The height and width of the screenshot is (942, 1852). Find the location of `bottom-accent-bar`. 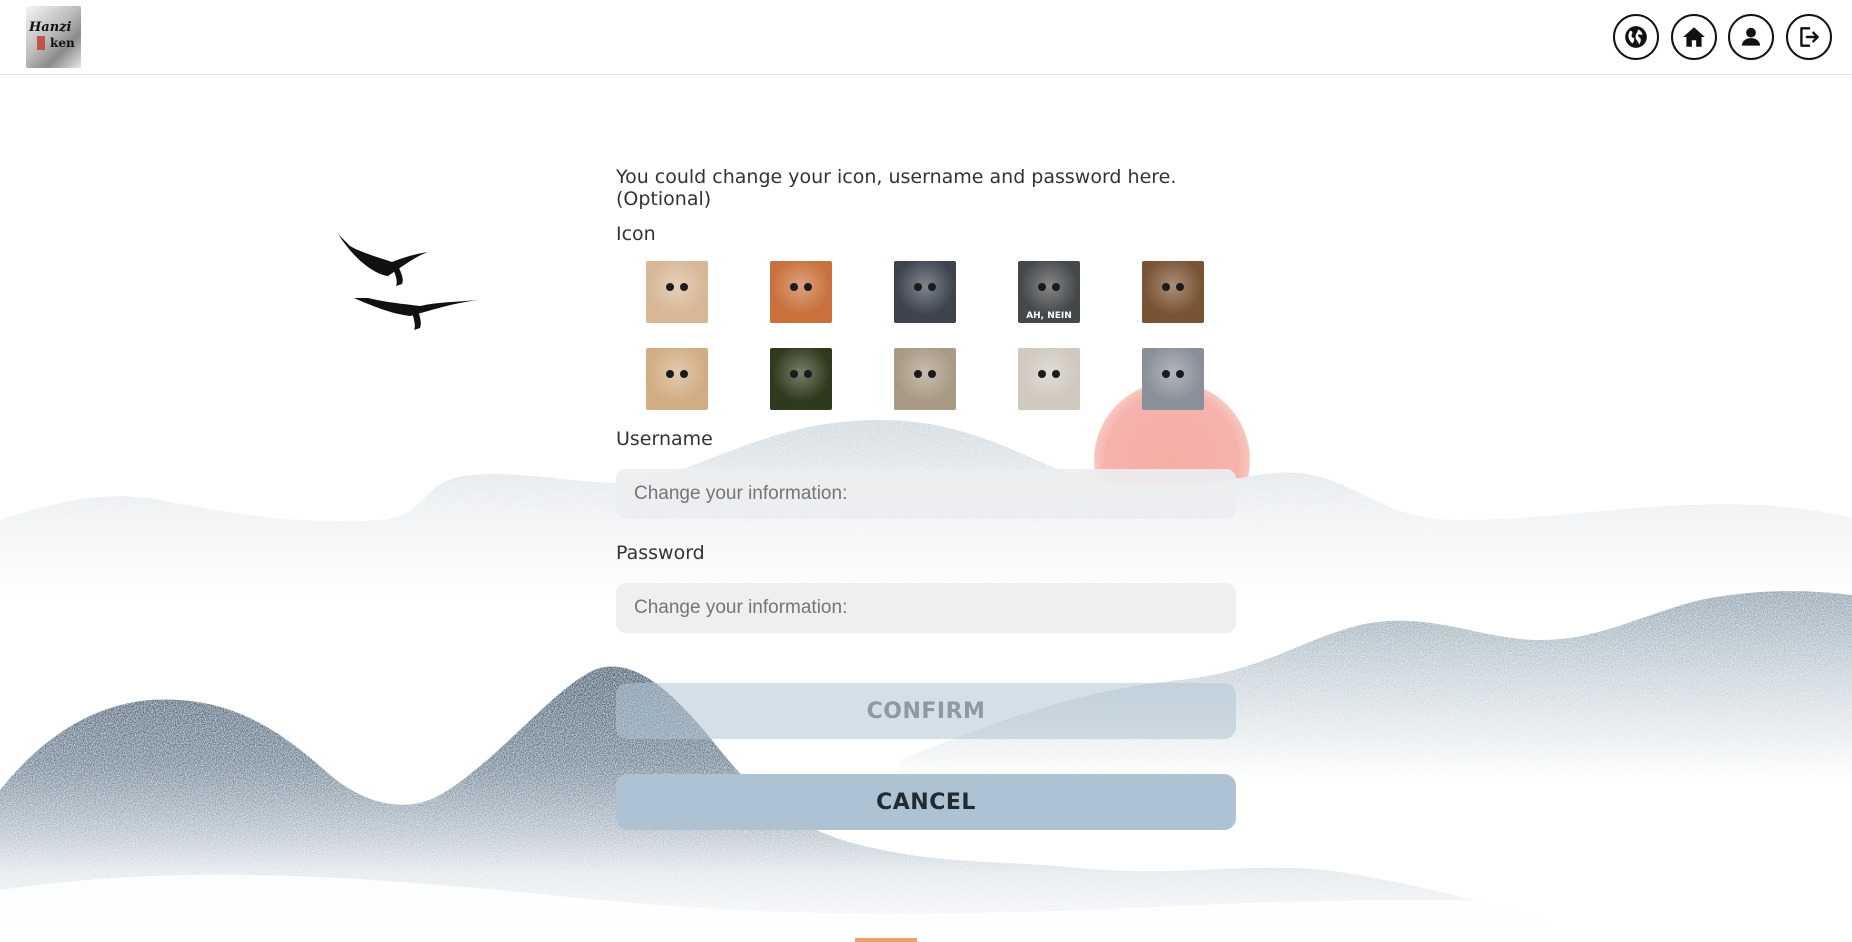

bottom-accent-bar is located at coordinates (886, 940).